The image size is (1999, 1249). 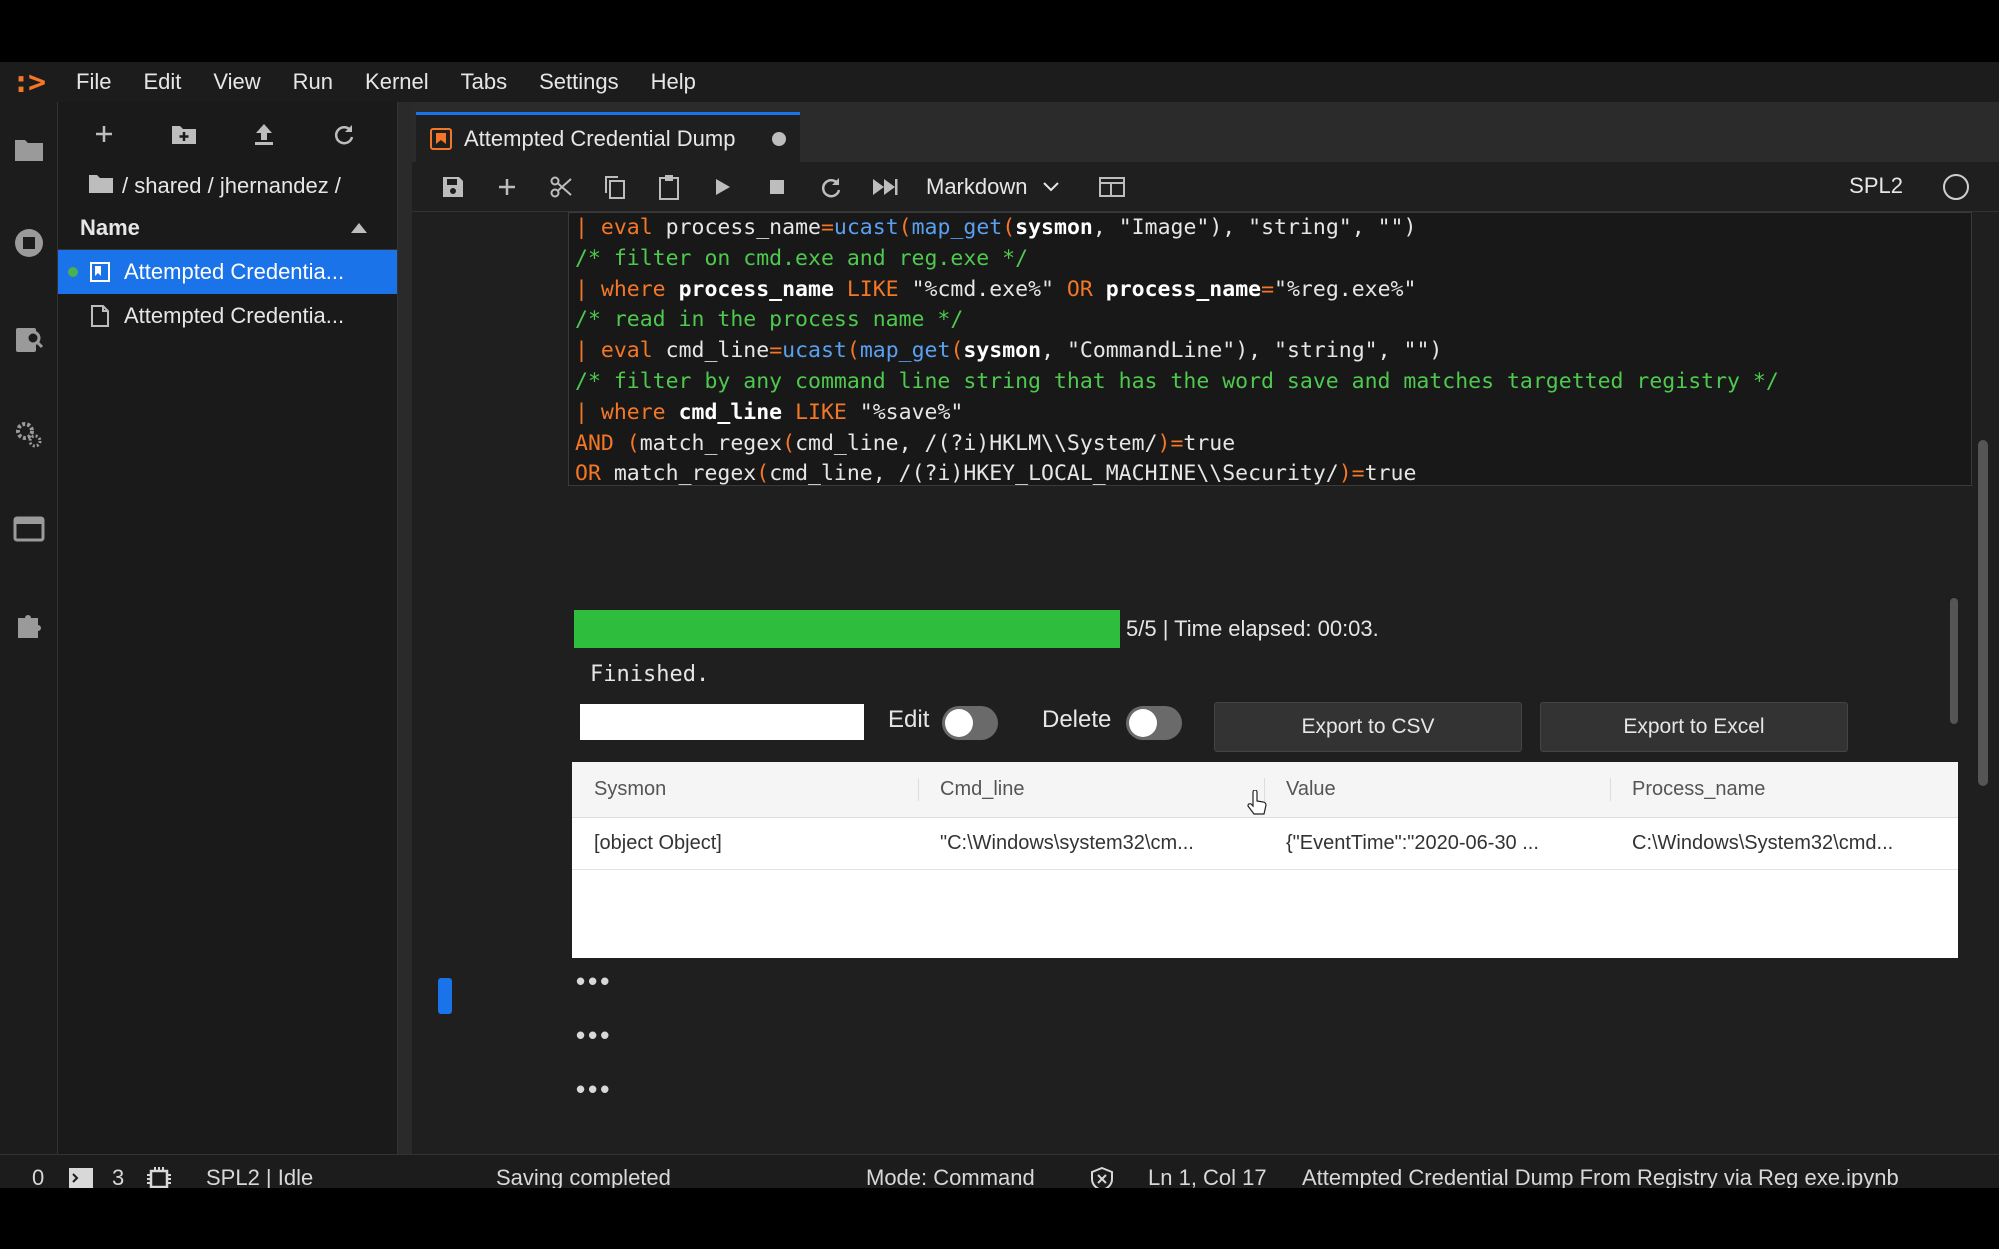 I want to click on insert-cell-icon, so click(x=507, y=187).